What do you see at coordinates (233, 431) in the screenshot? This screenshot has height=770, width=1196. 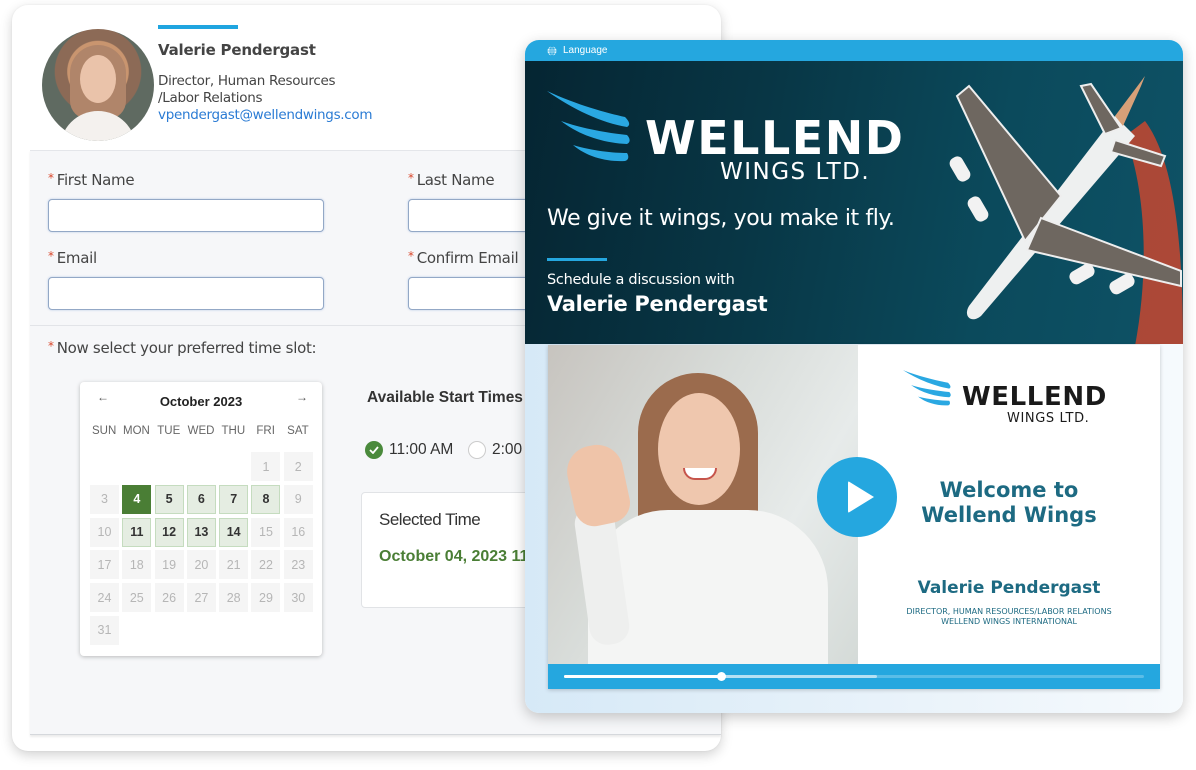 I see `weekday-label: THU` at bounding box center [233, 431].